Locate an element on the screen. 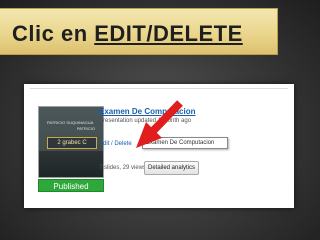 The width and height of the screenshot is (320, 240). slide-title-emphasis: EDIT/DELETE is located at coordinates (168, 33).